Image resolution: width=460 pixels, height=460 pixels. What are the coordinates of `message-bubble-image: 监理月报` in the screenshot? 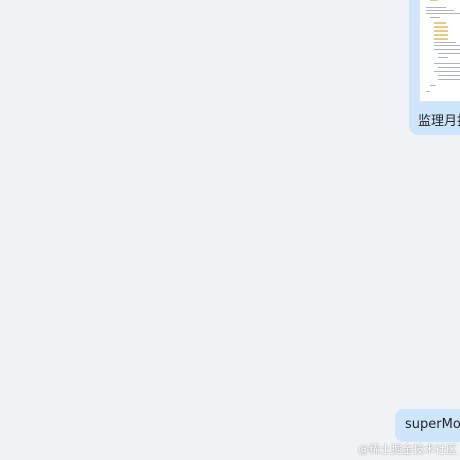 It's located at (434, 67).